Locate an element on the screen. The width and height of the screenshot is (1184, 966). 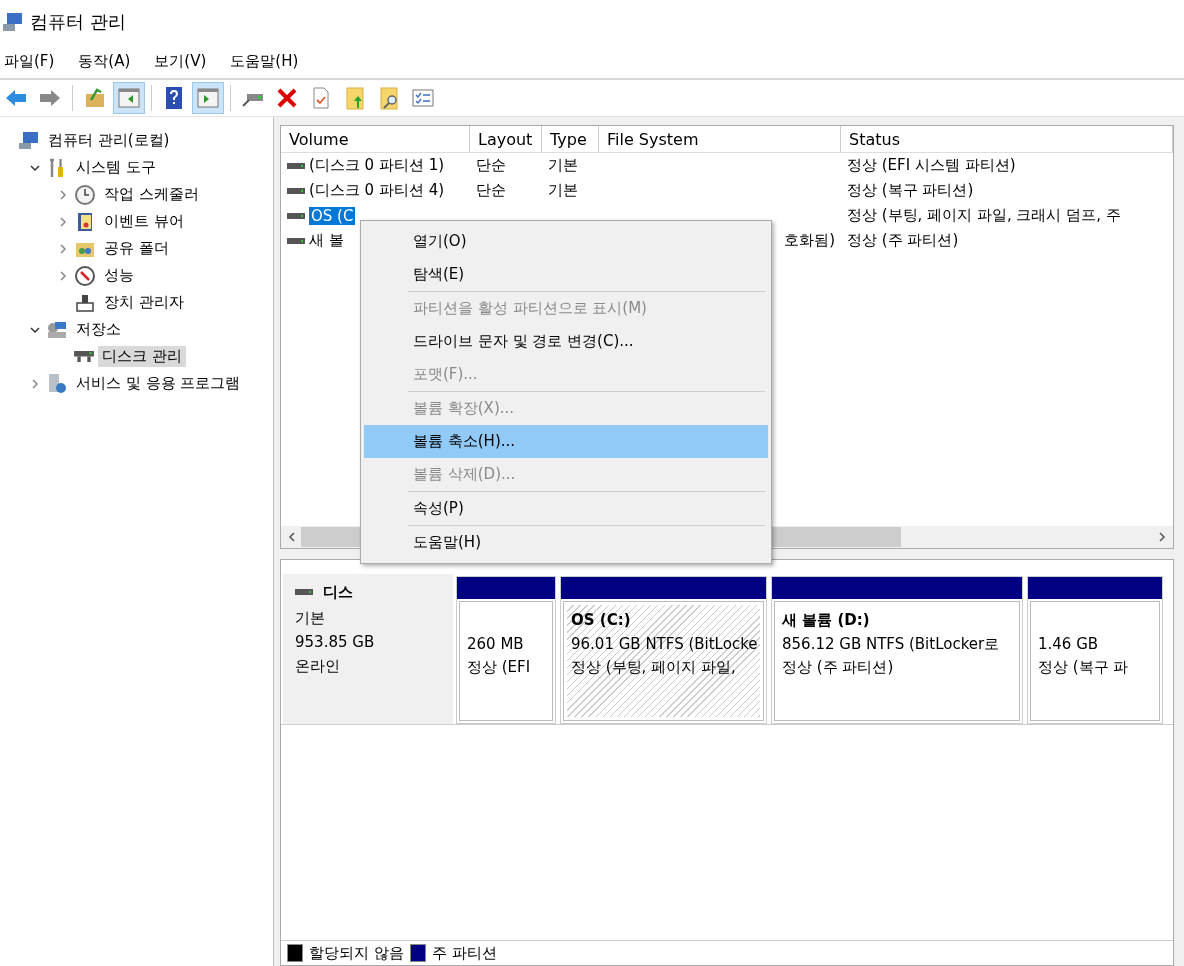
window-title: 컴퓨터 관리 is located at coordinates (78, 22).